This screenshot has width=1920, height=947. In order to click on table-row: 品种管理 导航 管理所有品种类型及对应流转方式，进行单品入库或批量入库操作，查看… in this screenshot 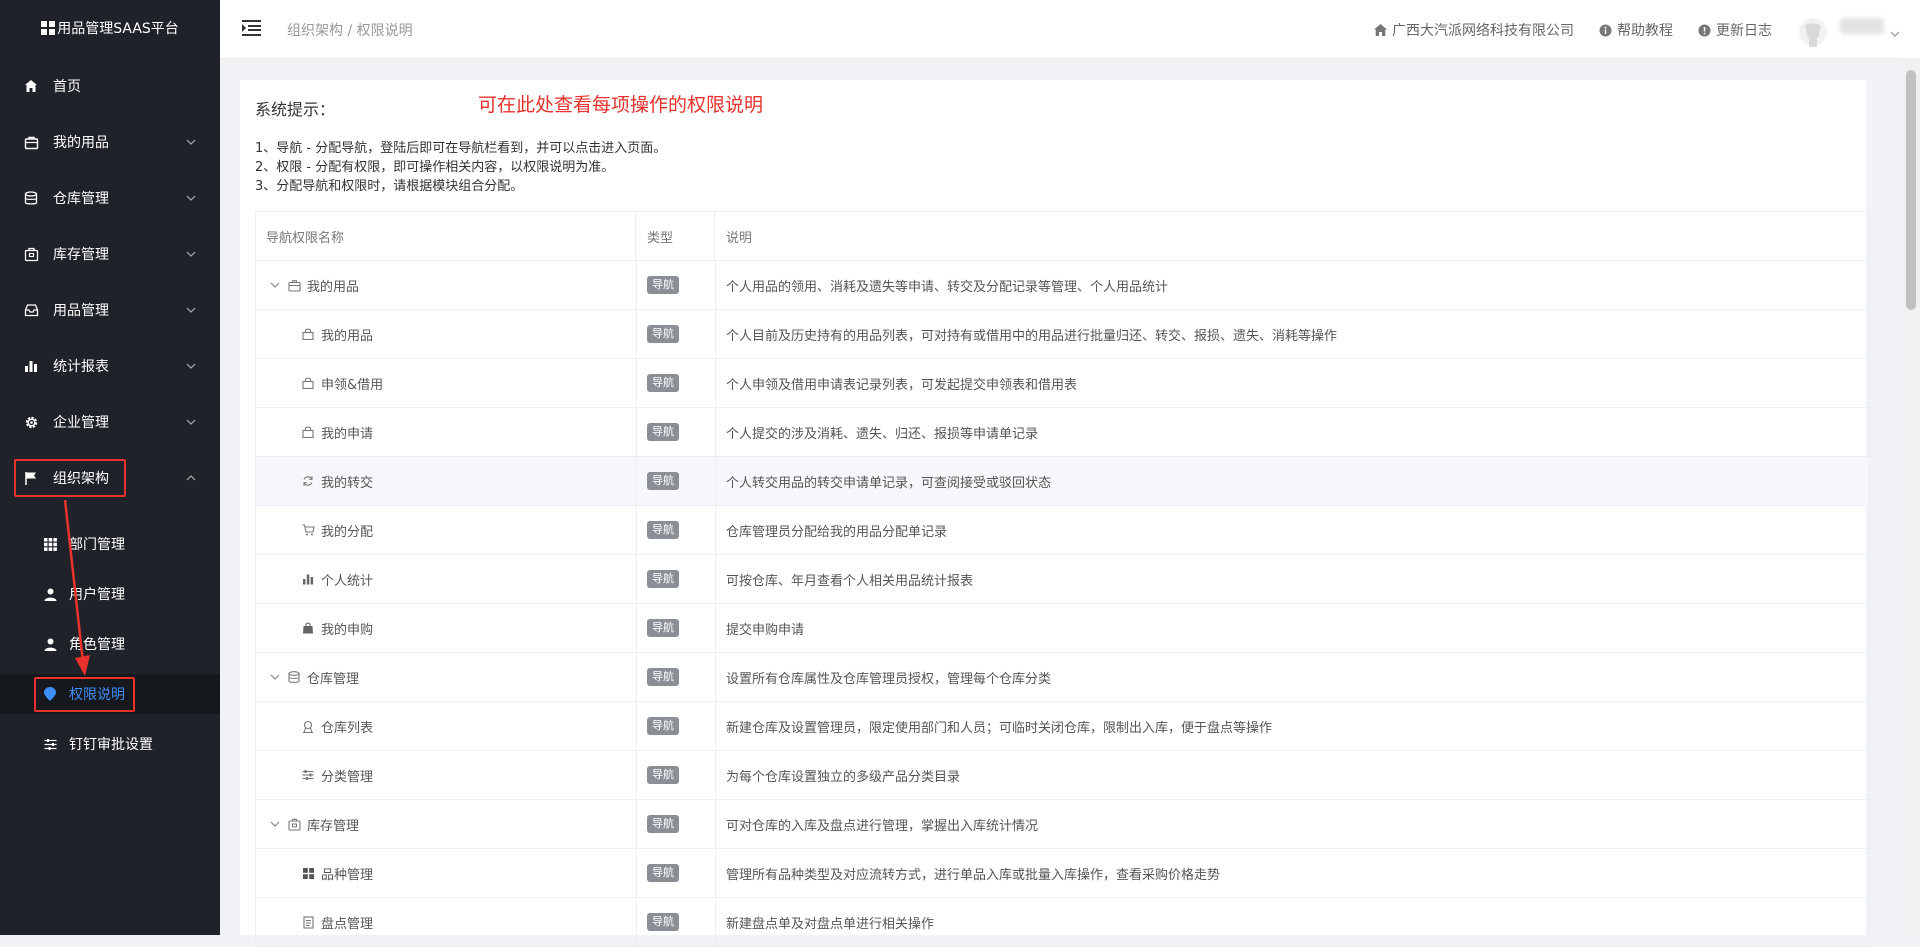, I will do `click(1062, 873)`.